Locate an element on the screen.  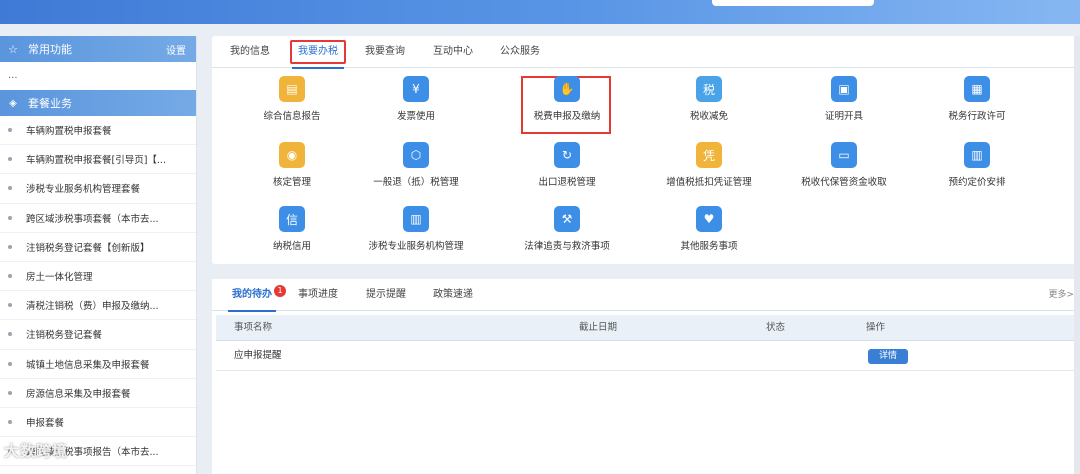
header-search-box is located at coordinates (793, 3).